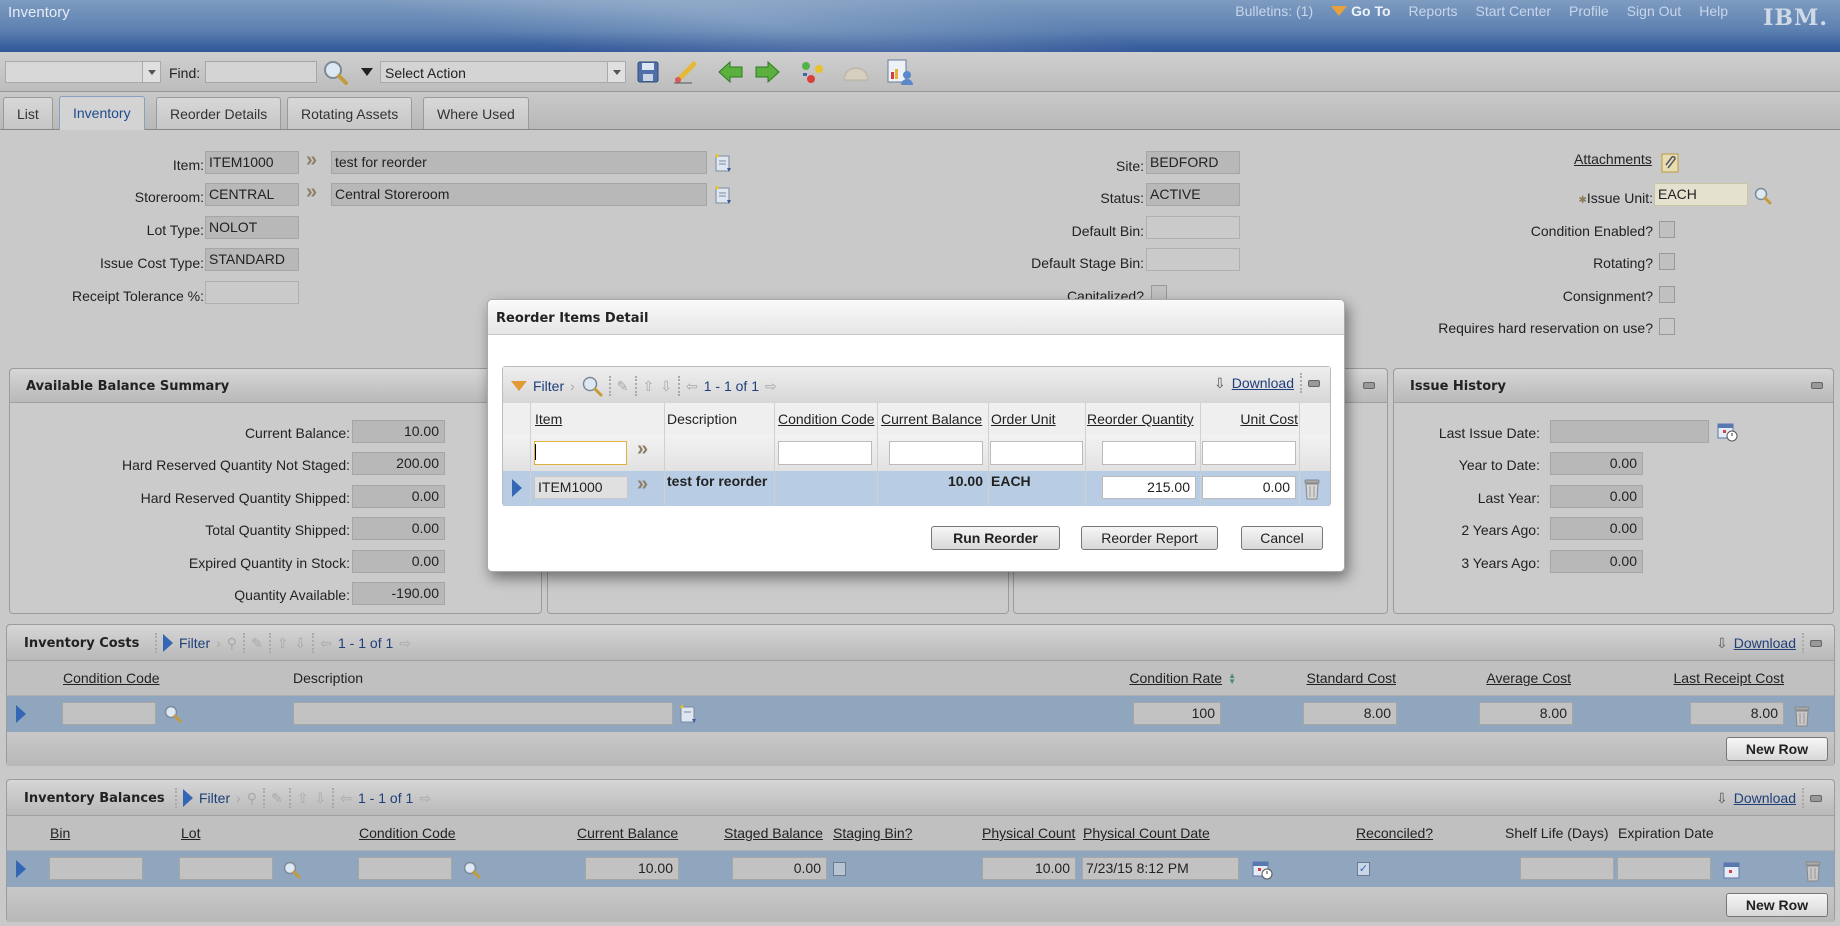 The height and width of the screenshot is (926, 1840). I want to click on table-row: 10.00 0.00 10.00 7/23/15 8:12 PM ✓, so click(920, 869).